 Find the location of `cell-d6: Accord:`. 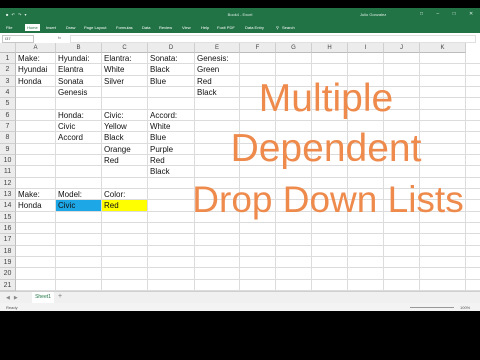

cell-d6: Accord: is located at coordinates (162, 115).